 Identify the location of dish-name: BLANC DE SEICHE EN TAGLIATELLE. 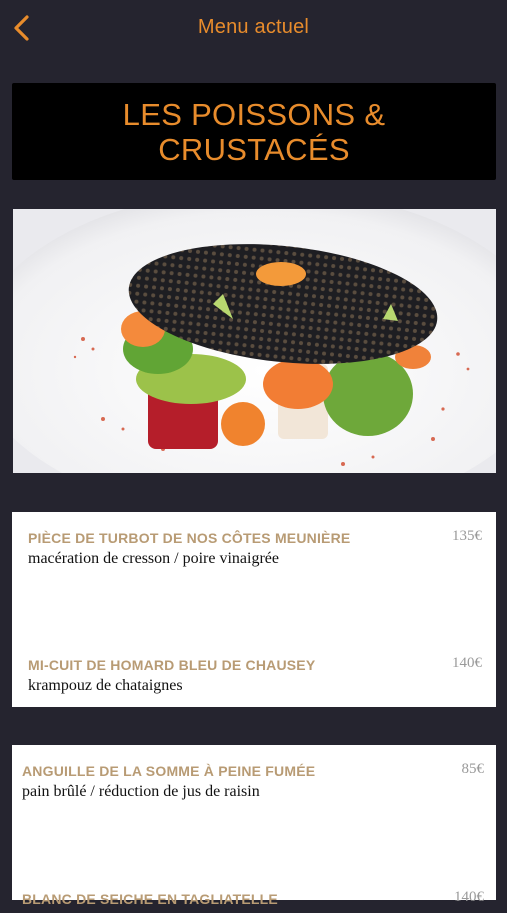
(150, 899).